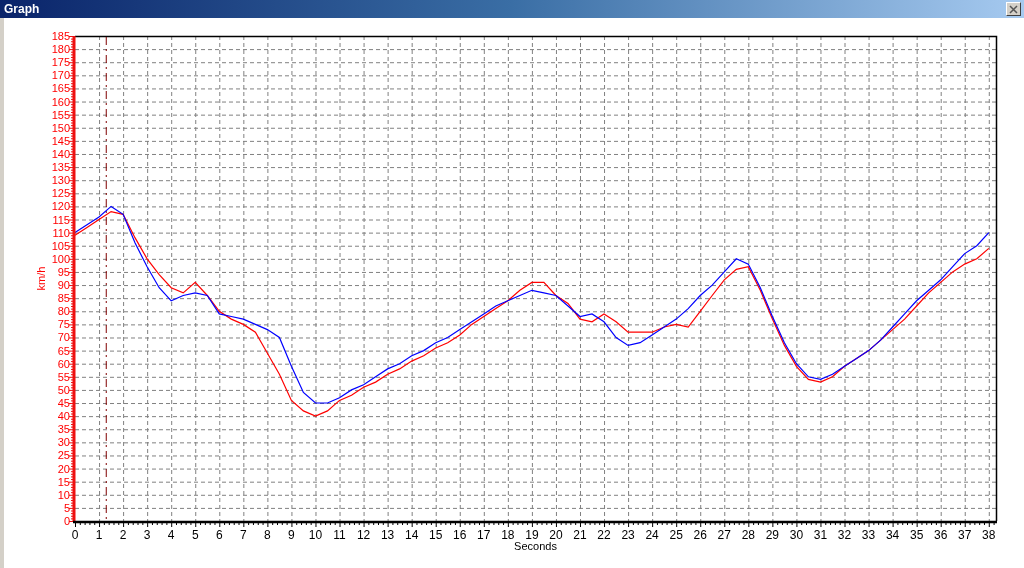 Image resolution: width=1024 pixels, height=568 pixels. What do you see at coordinates (243, 535) in the screenshot?
I see `x-tick-label: 7` at bounding box center [243, 535].